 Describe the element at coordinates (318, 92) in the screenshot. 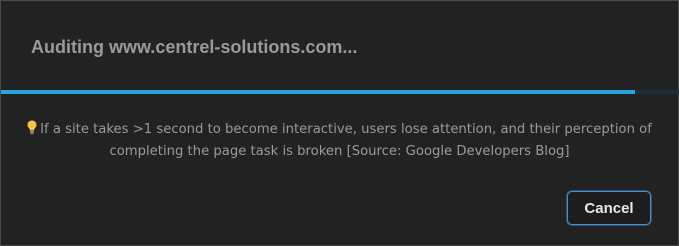

I see `progress-bar-fill` at that location.